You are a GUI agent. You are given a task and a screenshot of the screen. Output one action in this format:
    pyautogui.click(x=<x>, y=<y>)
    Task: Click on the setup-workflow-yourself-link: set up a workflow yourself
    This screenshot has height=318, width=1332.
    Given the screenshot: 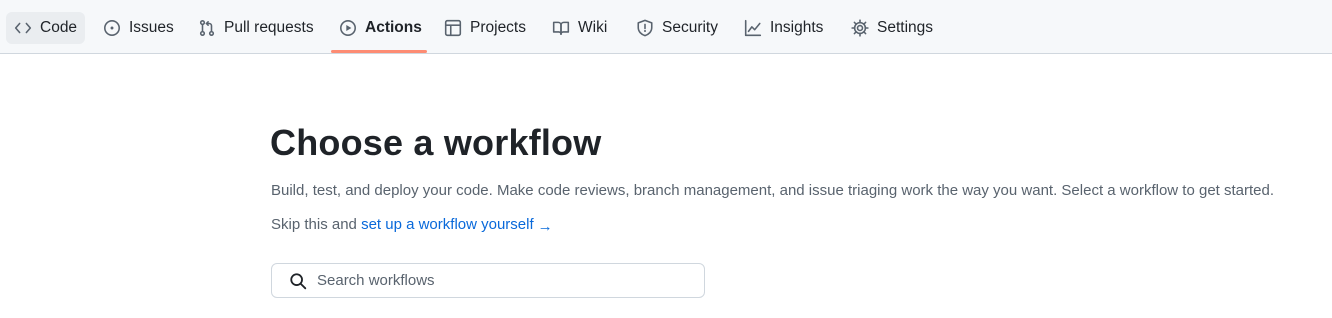 What is the action you would take?
    pyautogui.click(x=447, y=224)
    